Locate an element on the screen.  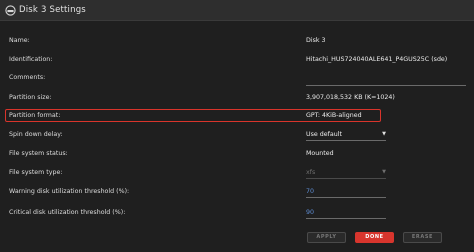
partition-format-value: GPT: 4KiB-aligned is located at coordinates (334, 115).